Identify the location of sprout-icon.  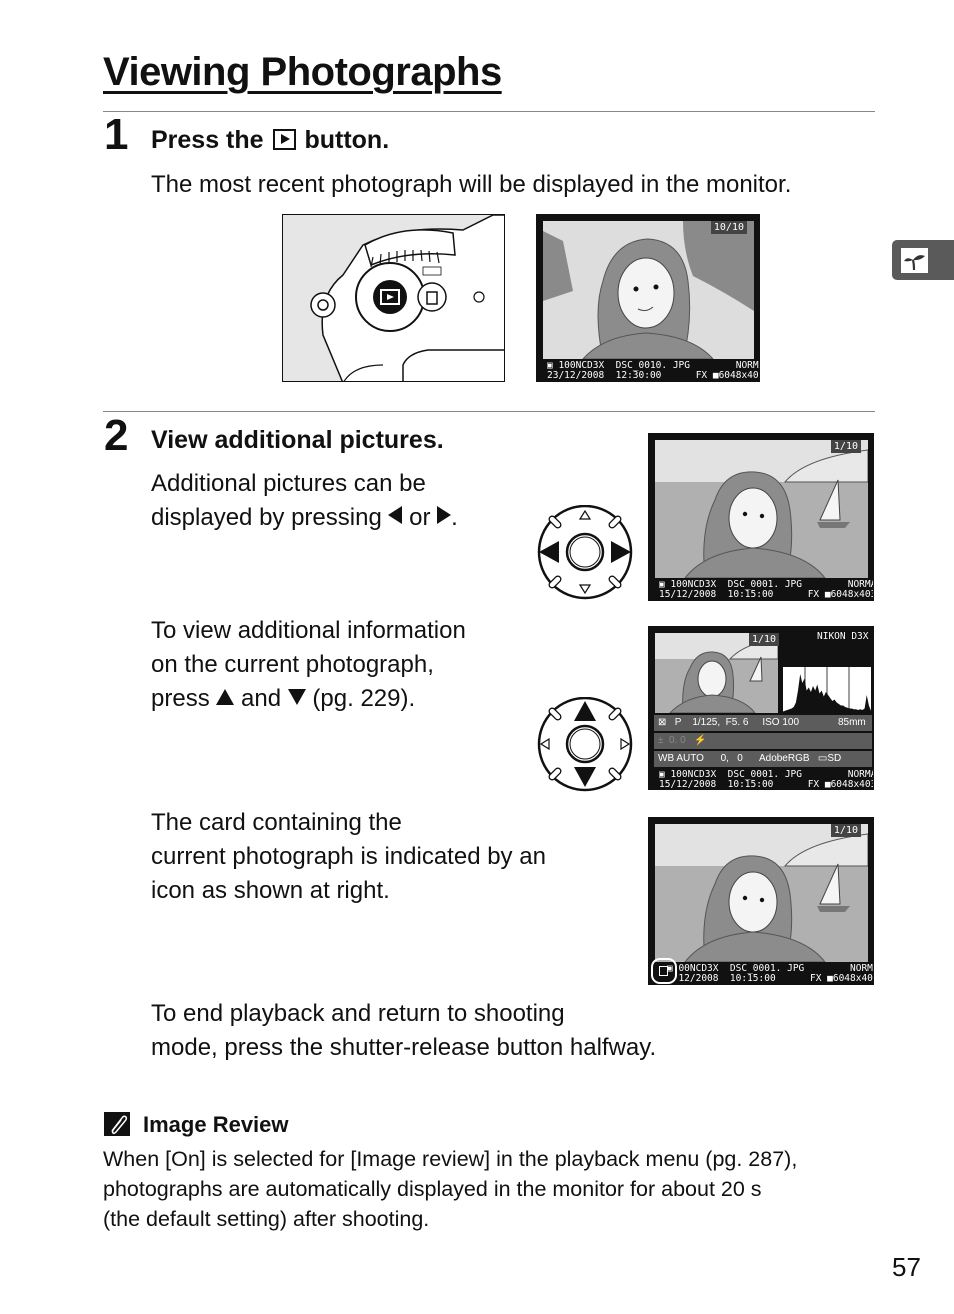
(914, 260).